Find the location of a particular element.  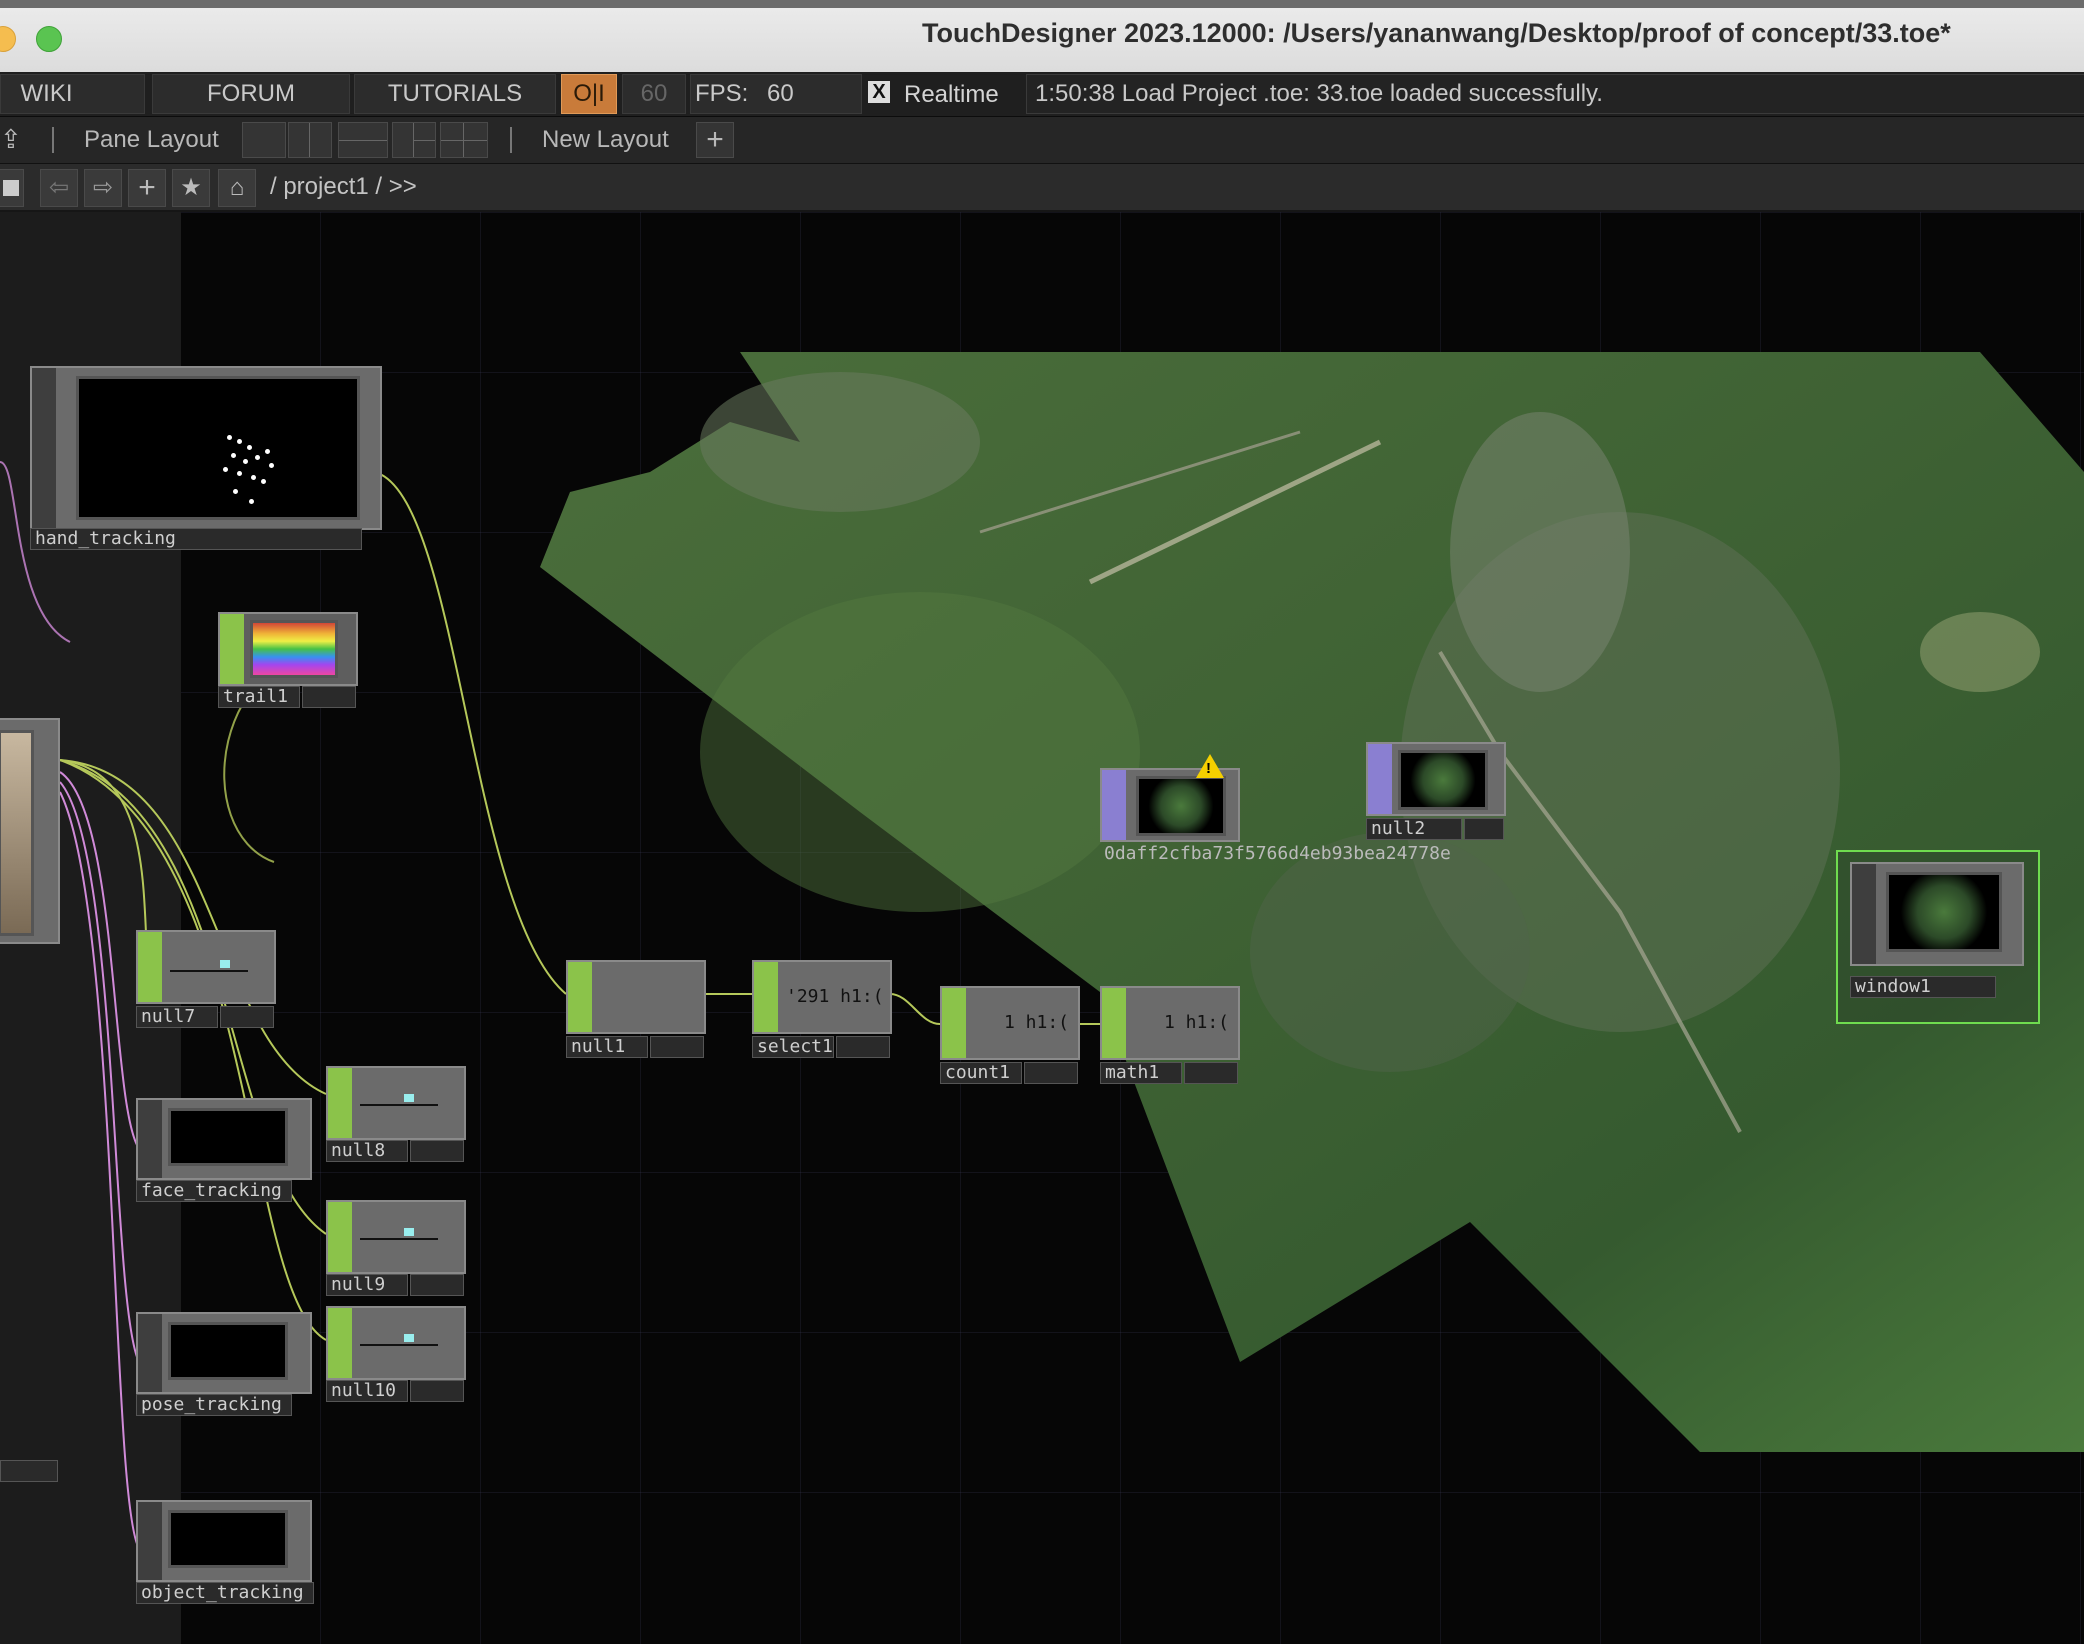

realtime-check-mark: X is located at coordinates (879, 92).